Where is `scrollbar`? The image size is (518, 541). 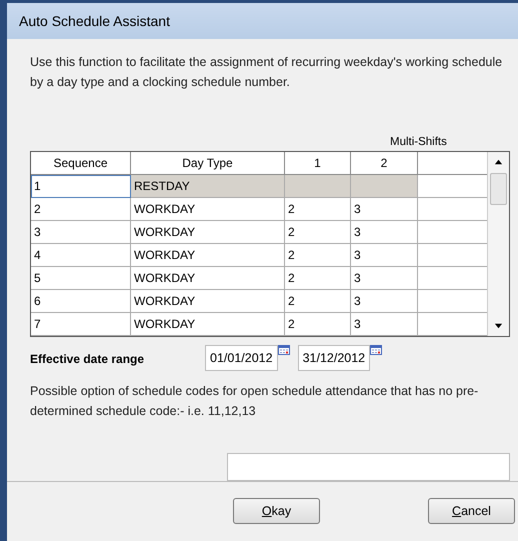 scrollbar is located at coordinates (498, 244).